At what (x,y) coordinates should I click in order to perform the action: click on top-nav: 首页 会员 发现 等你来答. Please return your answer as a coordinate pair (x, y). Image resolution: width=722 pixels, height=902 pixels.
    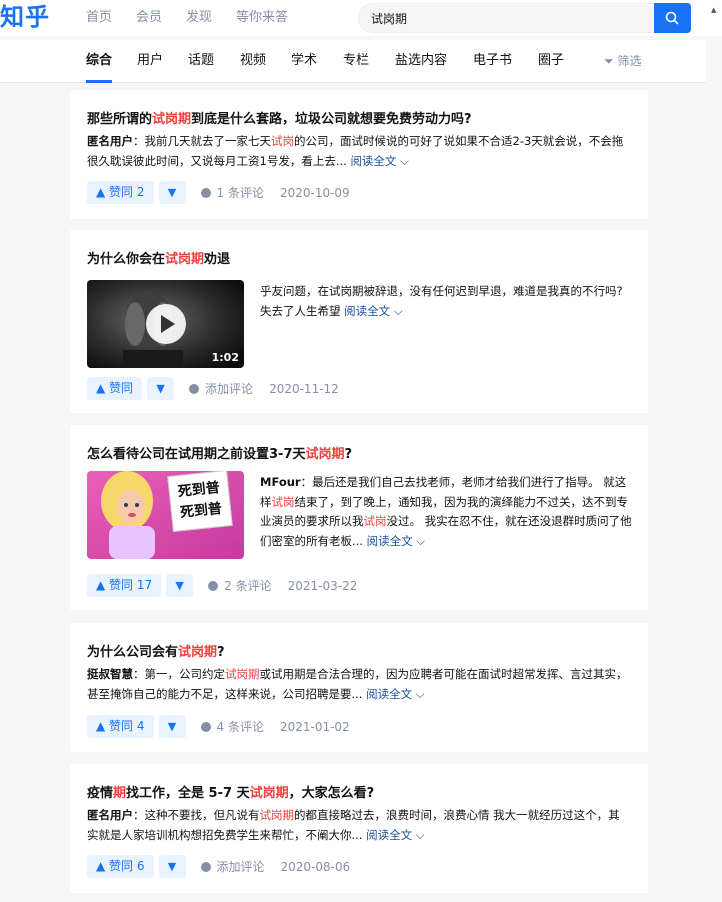
    Looking at the image, I should click on (199, 18).